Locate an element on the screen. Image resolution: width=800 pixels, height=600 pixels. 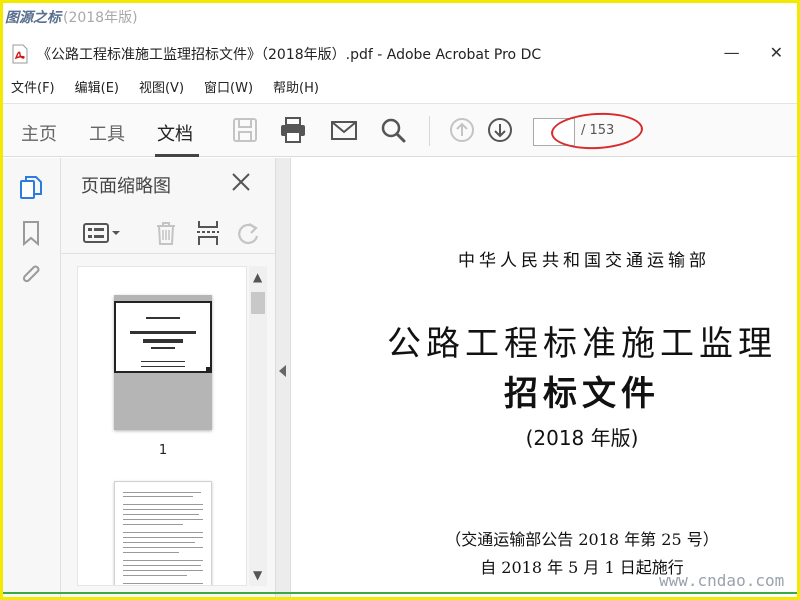
print-icon is located at coordinates (293, 130).